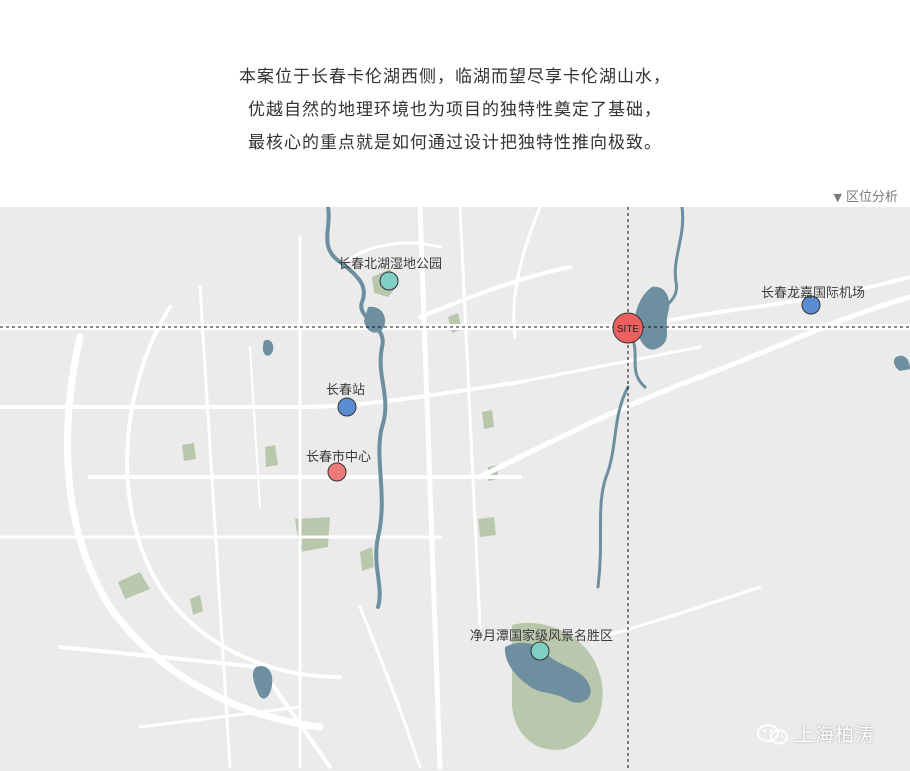 This screenshot has width=910, height=771. Describe the element at coordinates (835, 735) in the screenshot. I see `watermark-text: 上海柏涛` at that location.